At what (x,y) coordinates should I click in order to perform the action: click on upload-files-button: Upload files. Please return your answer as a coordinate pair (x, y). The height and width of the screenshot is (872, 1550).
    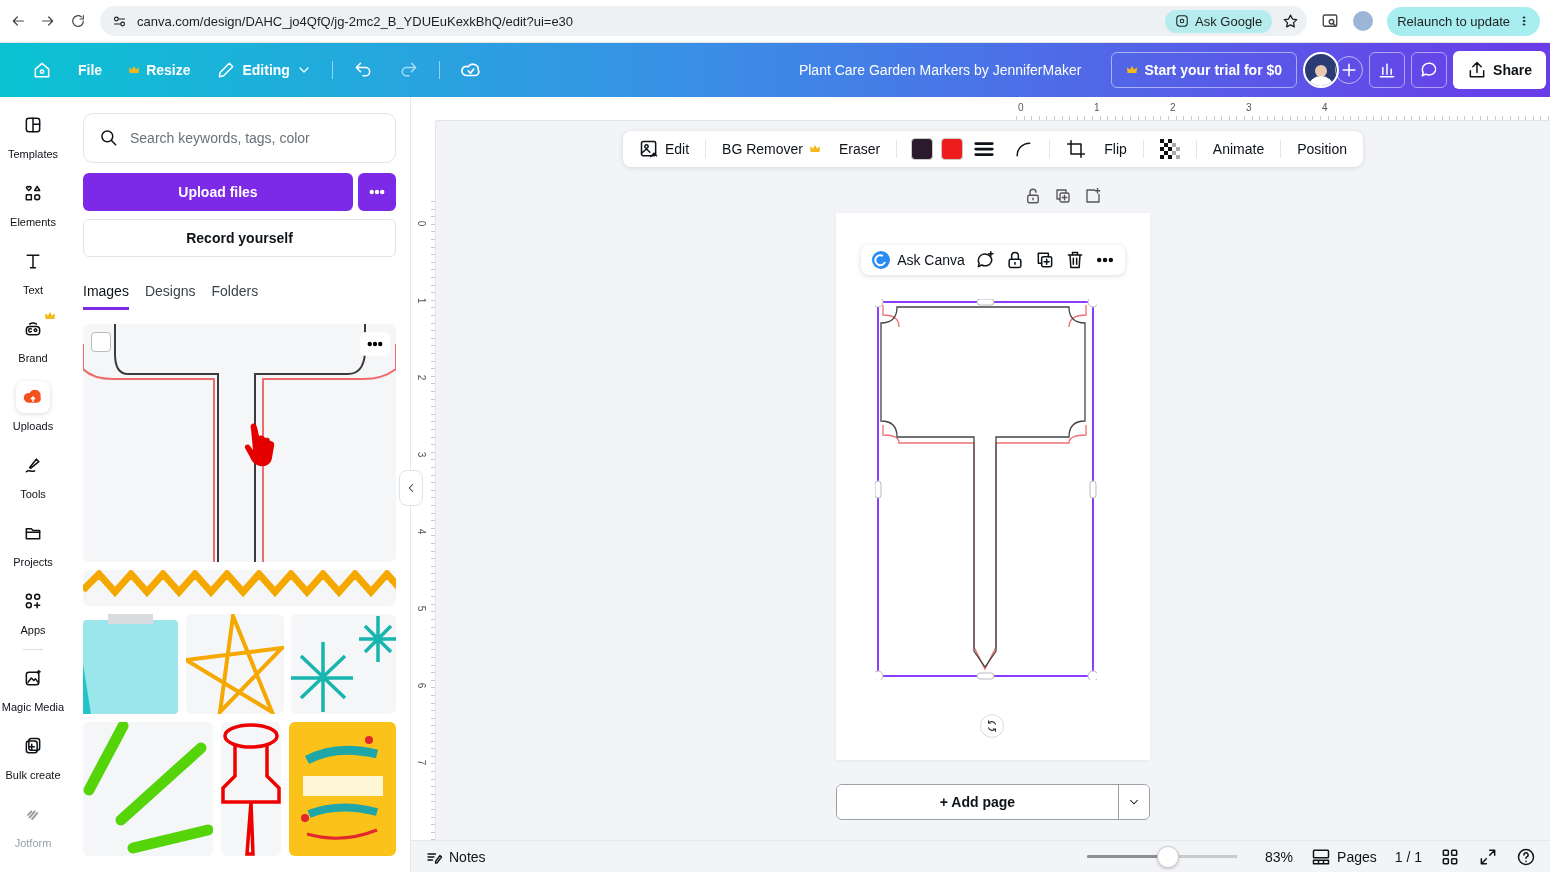
    Looking at the image, I should click on (218, 192).